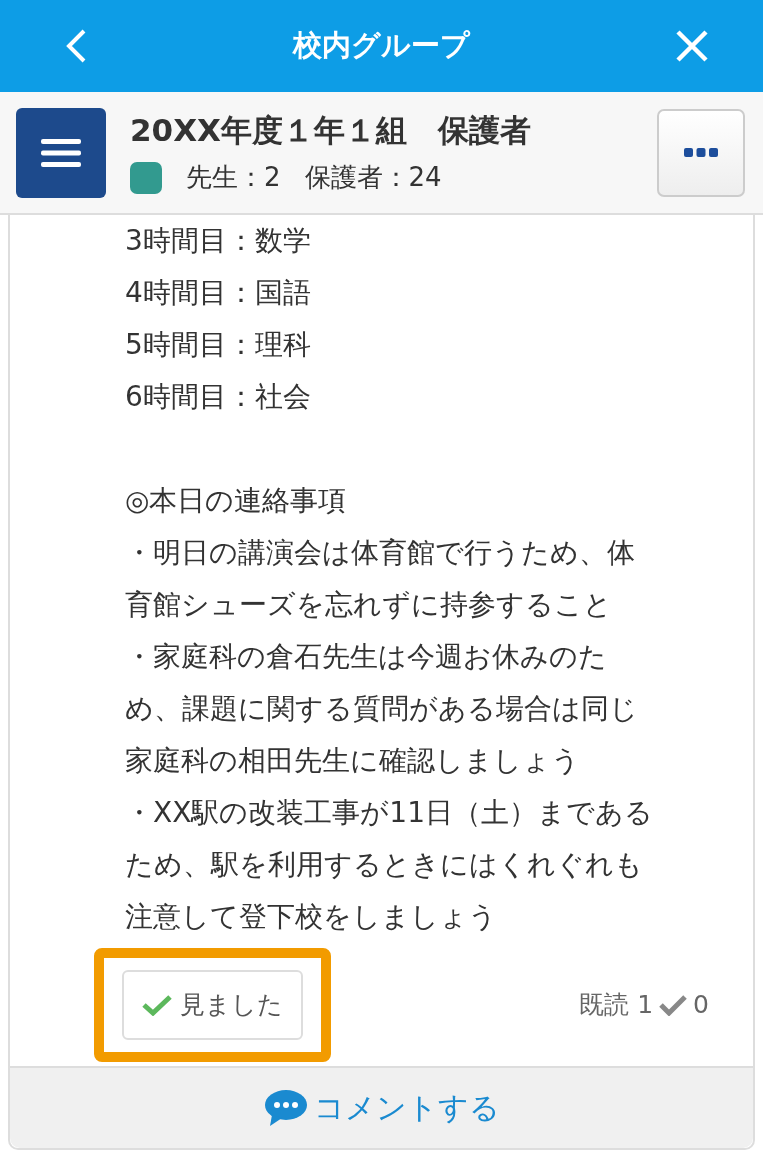 The width and height of the screenshot is (763, 1176). I want to click on back-icon, so click(76, 46).